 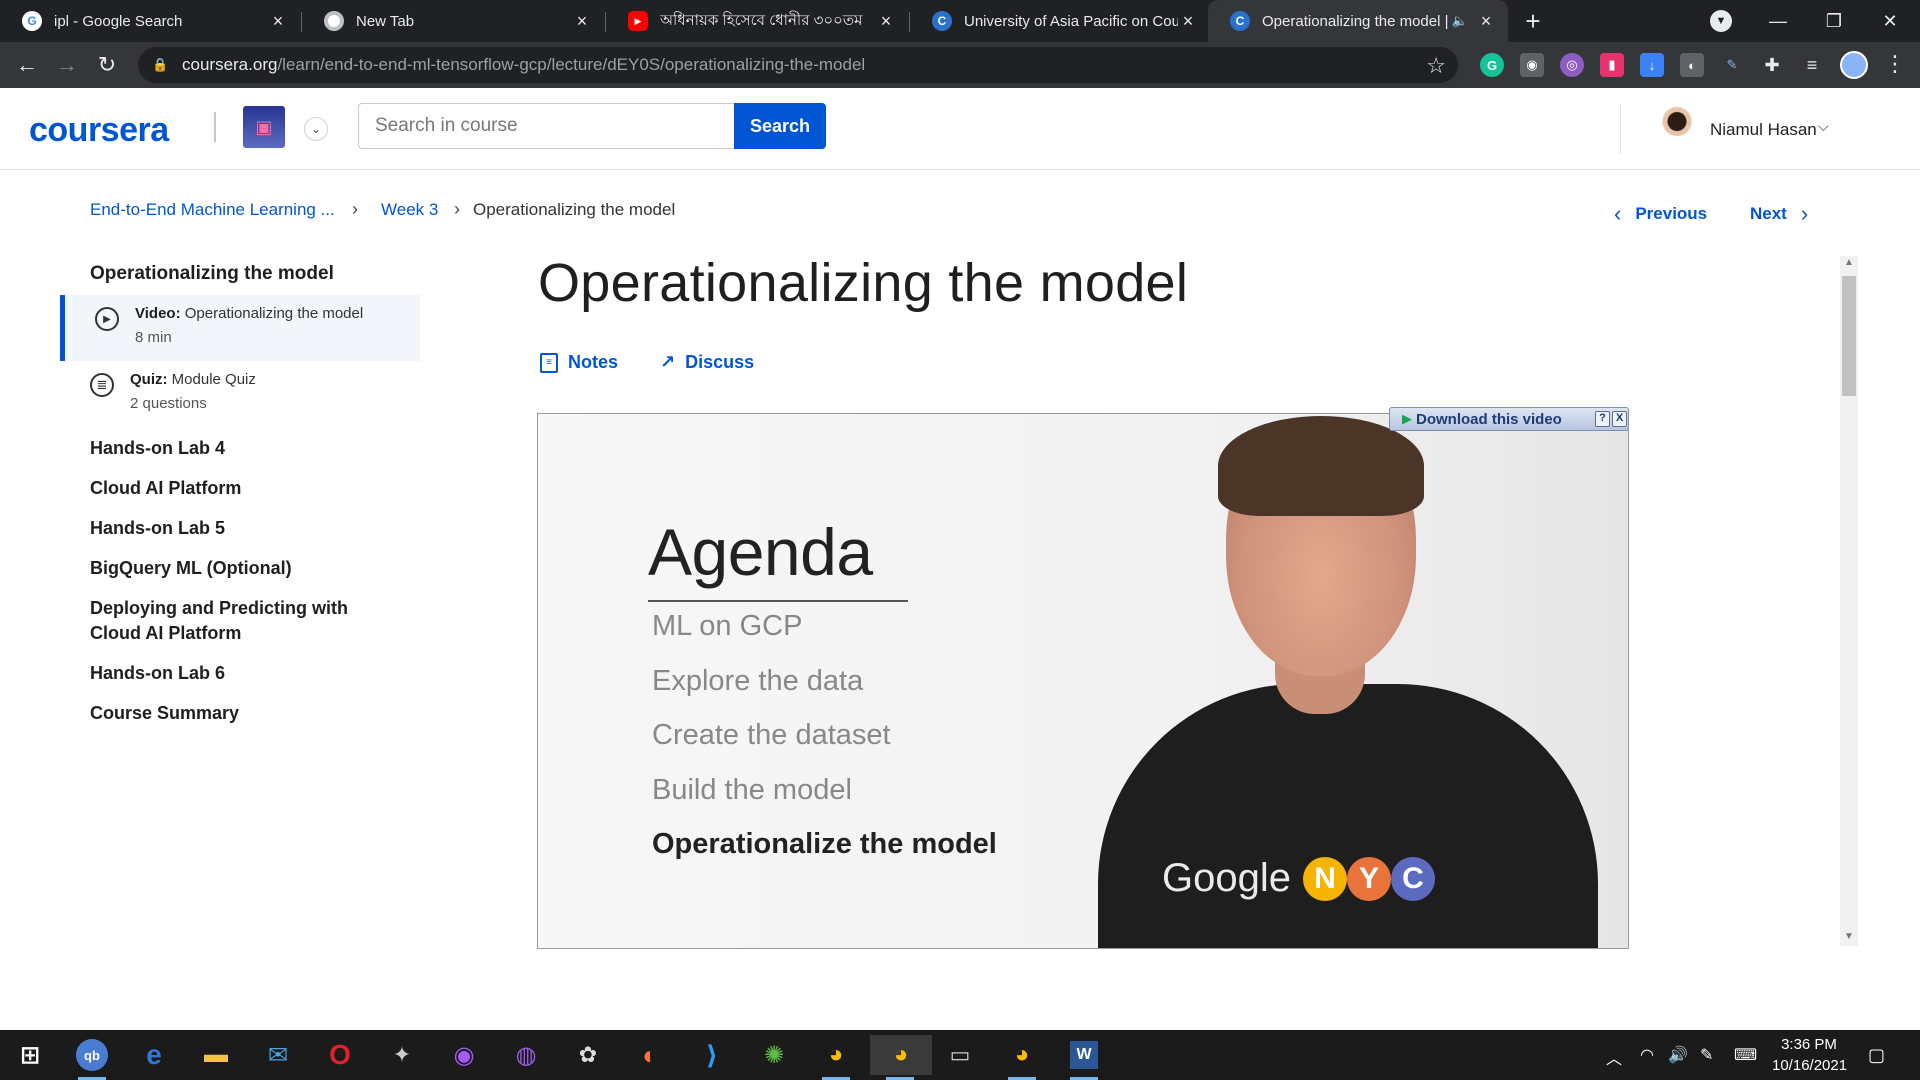 I want to click on vscode-icon: ⟩, so click(x=712, y=1055).